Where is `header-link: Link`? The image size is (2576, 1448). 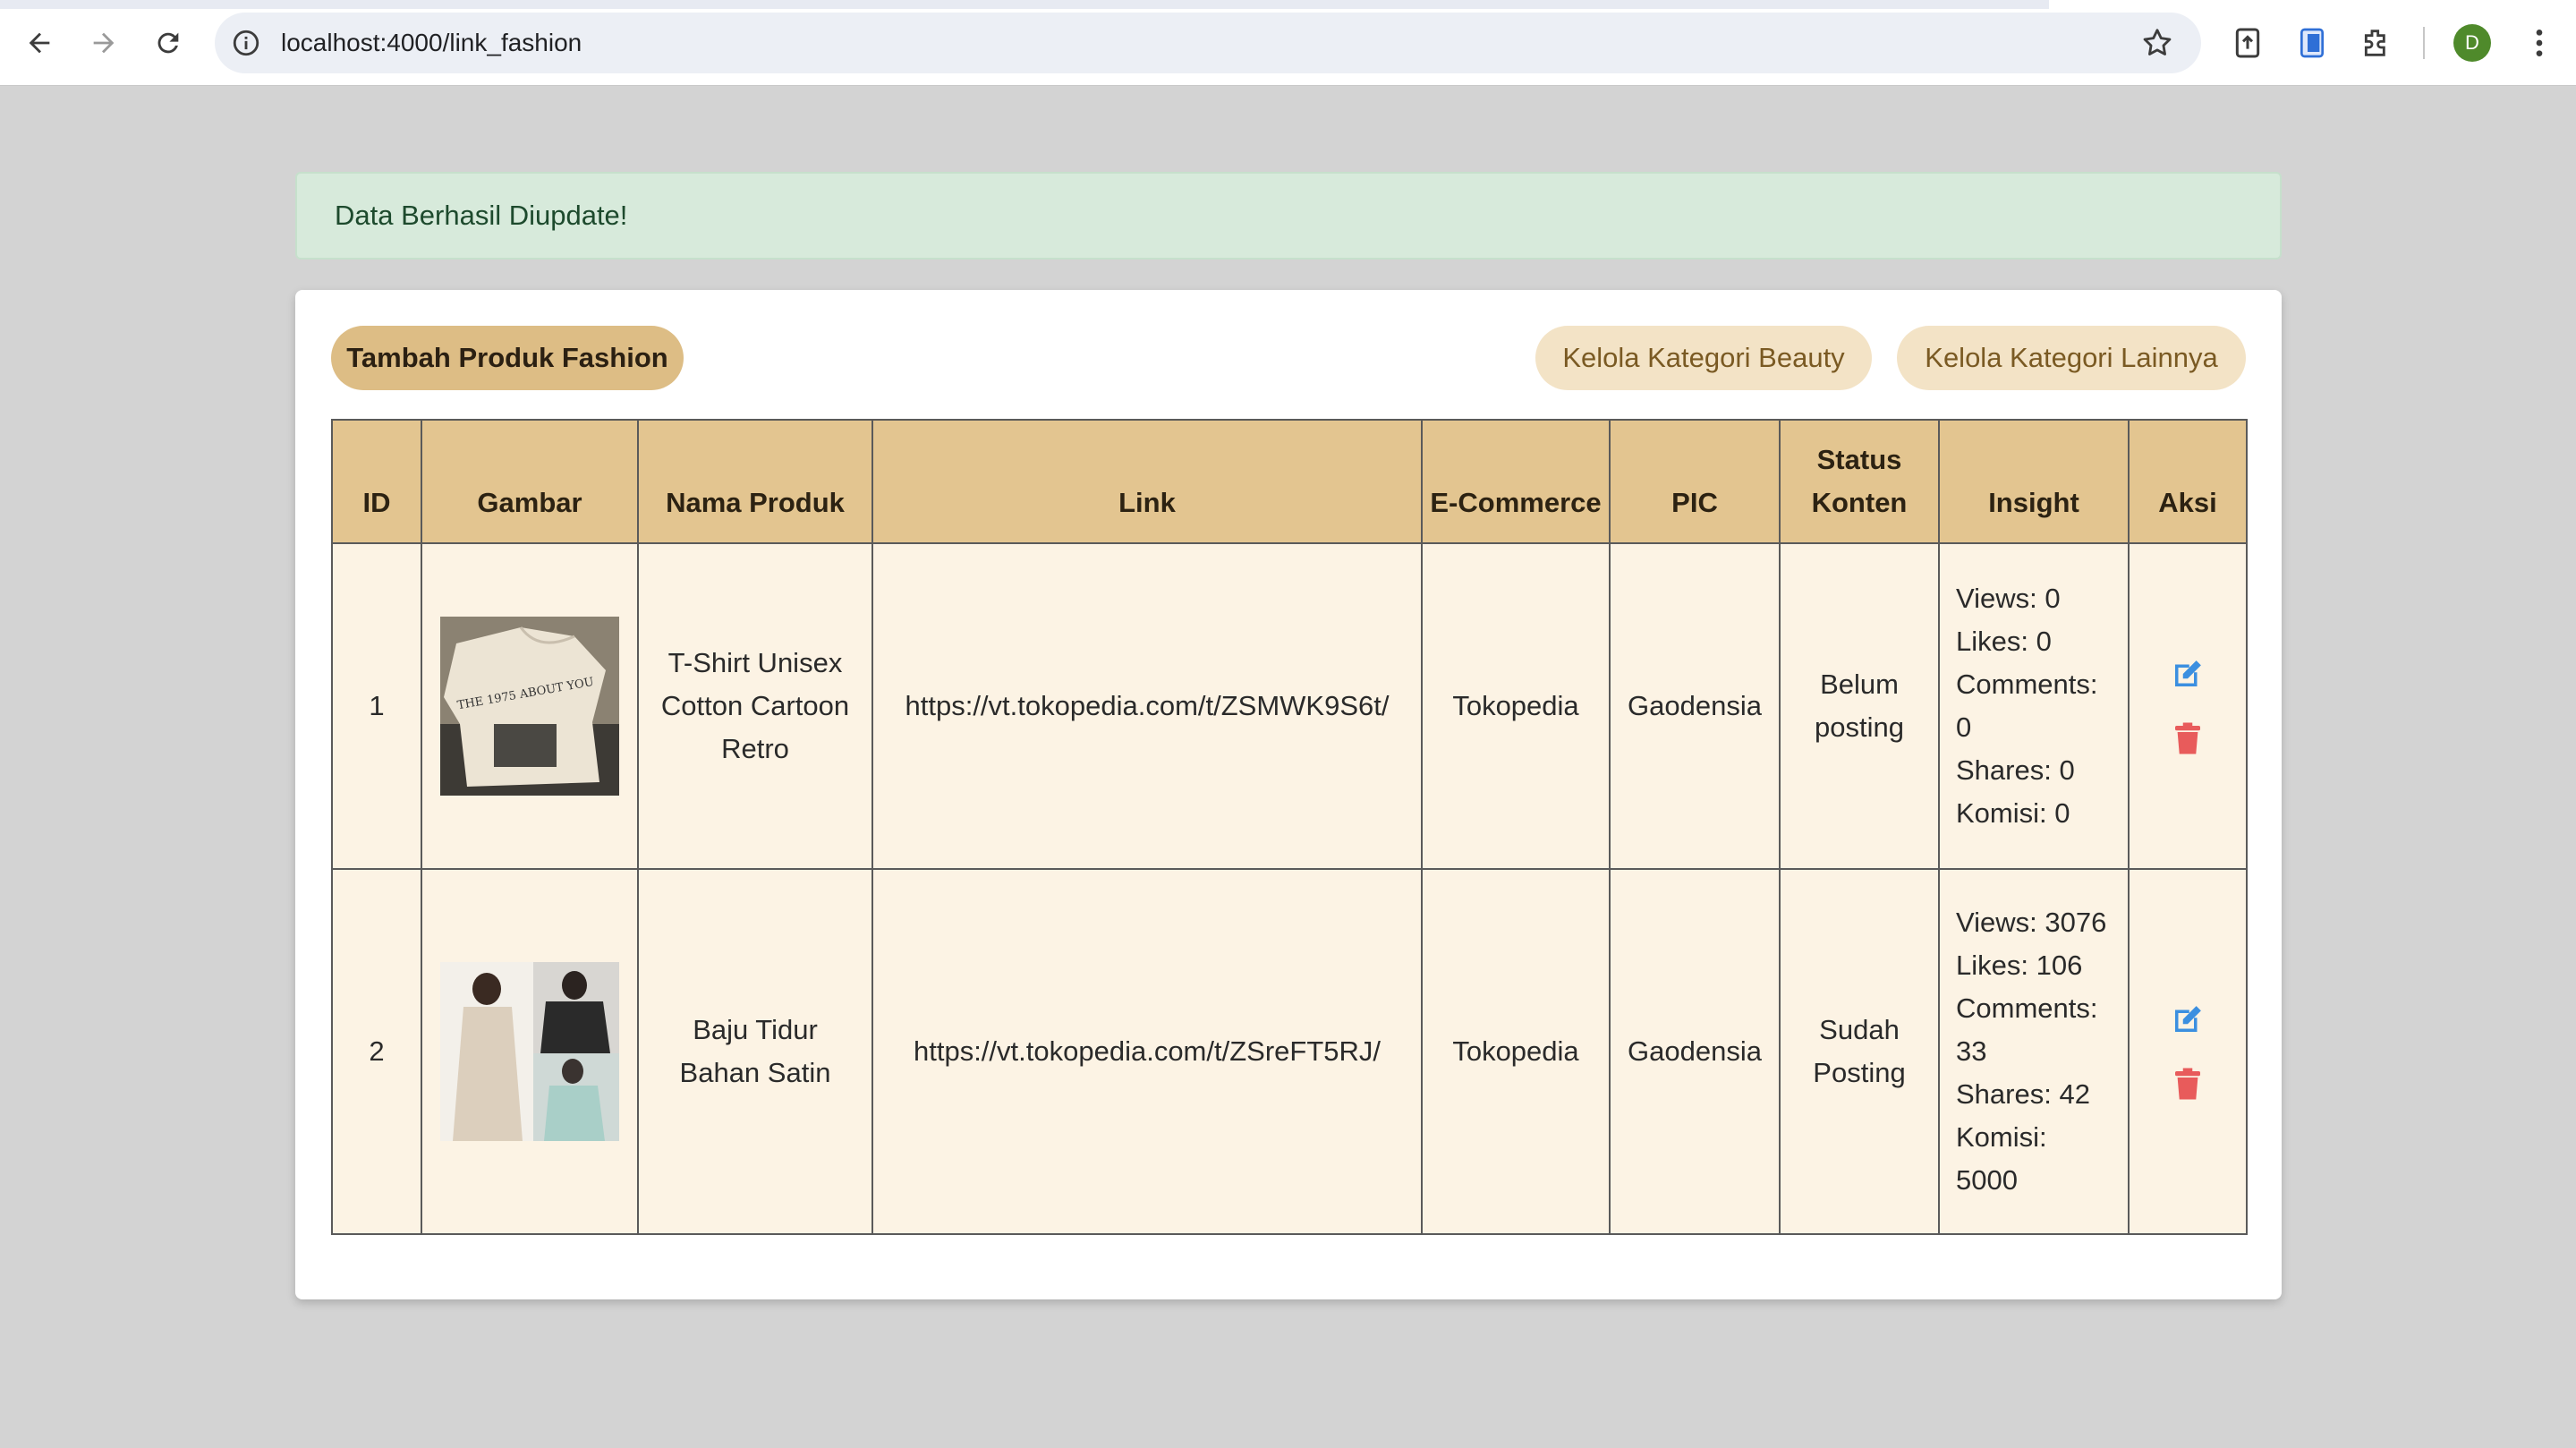
header-link: Link is located at coordinates (1147, 481).